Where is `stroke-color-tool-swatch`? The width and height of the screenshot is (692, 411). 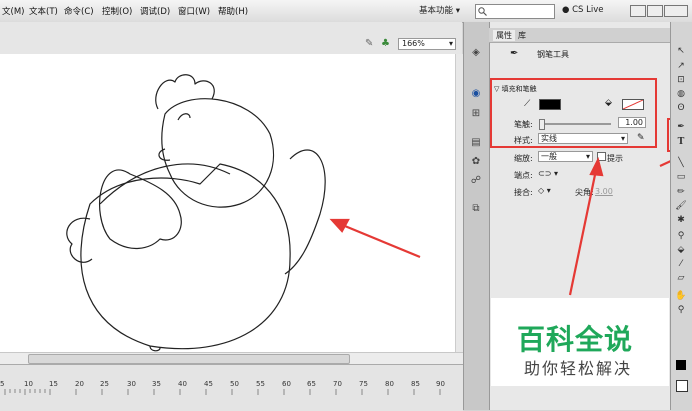
stroke-color-tool-swatch is located at coordinates (682, 386).